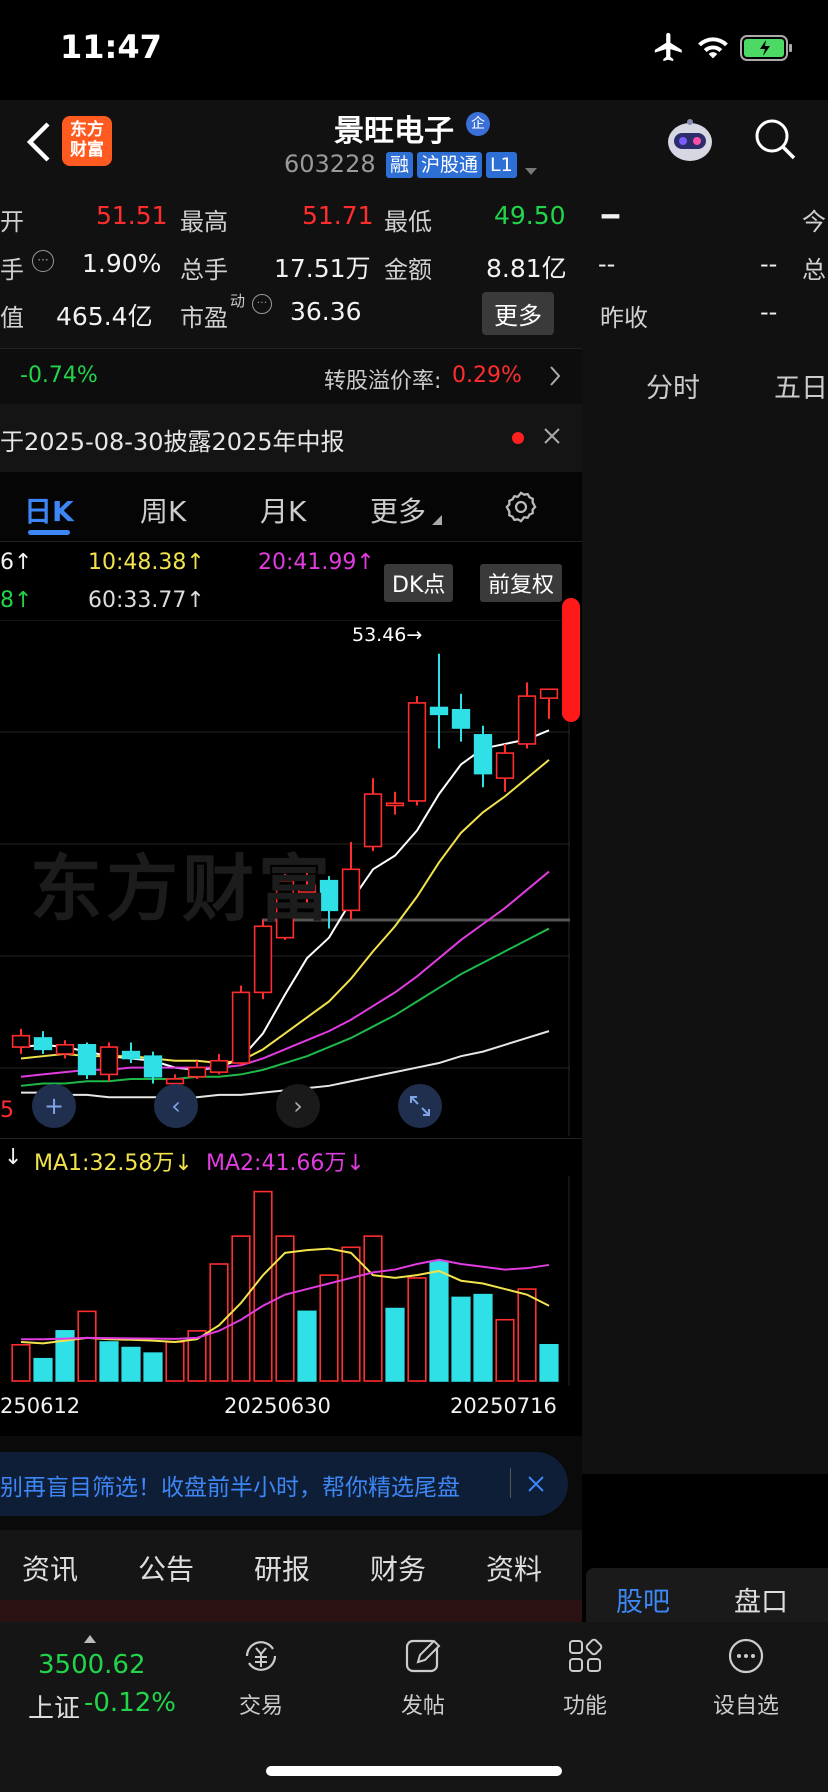 Image resolution: width=828 pixels, height=1792 pixels. What do you see at coordinates (277, 1406) in the screenshot?
I see `x-label-2: 20250630` at bounding box center [277, 1406].